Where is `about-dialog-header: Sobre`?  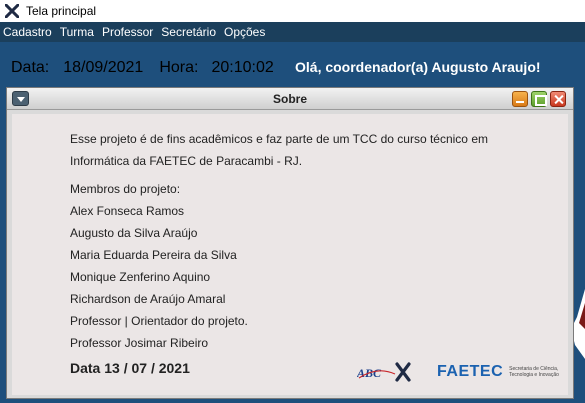 about-dialog-header: Sobre is located at coordinates (290, 99).